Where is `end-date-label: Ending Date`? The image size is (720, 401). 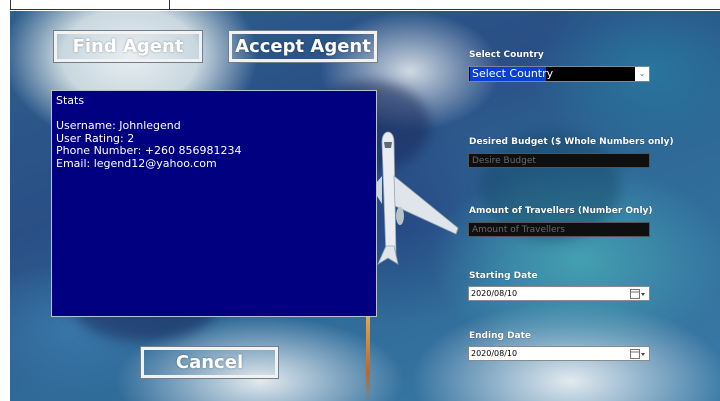 end-date-label: Ending Date is located at coordinates (500, 336).